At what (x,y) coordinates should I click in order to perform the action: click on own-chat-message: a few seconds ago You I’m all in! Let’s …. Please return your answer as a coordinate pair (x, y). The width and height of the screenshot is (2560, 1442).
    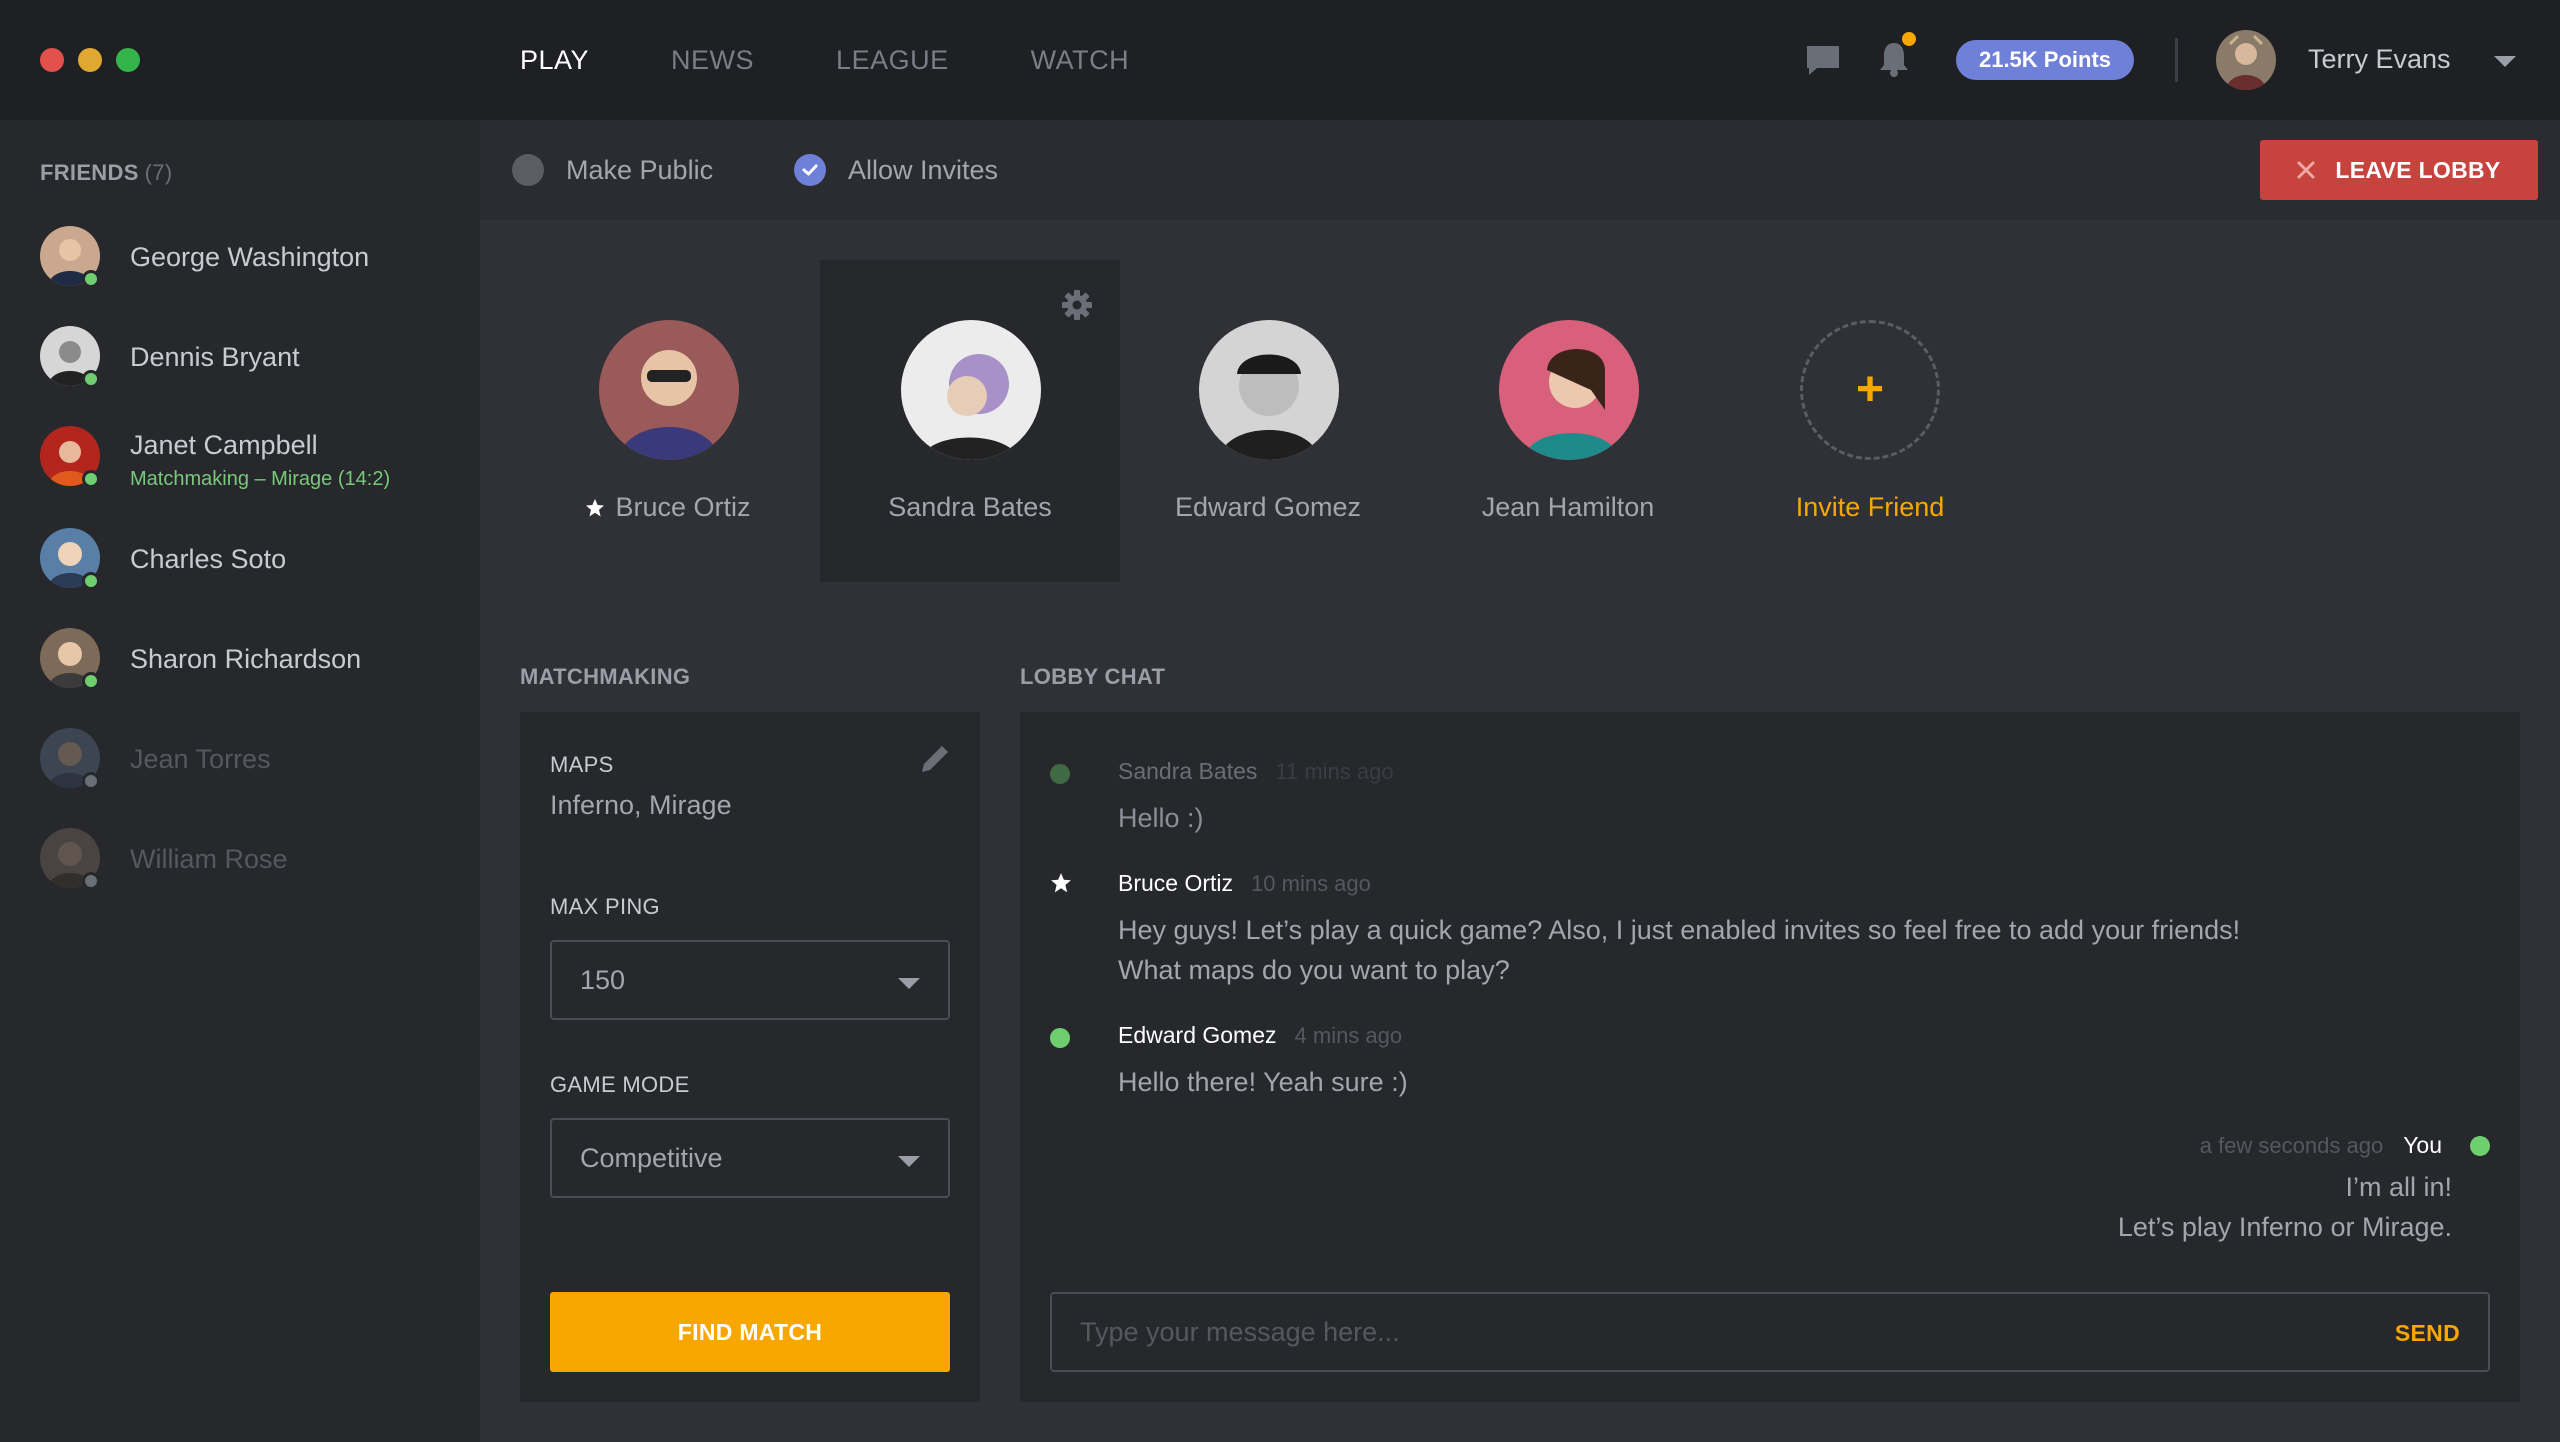
    Looking at the image, I should click on (2304, 1189).